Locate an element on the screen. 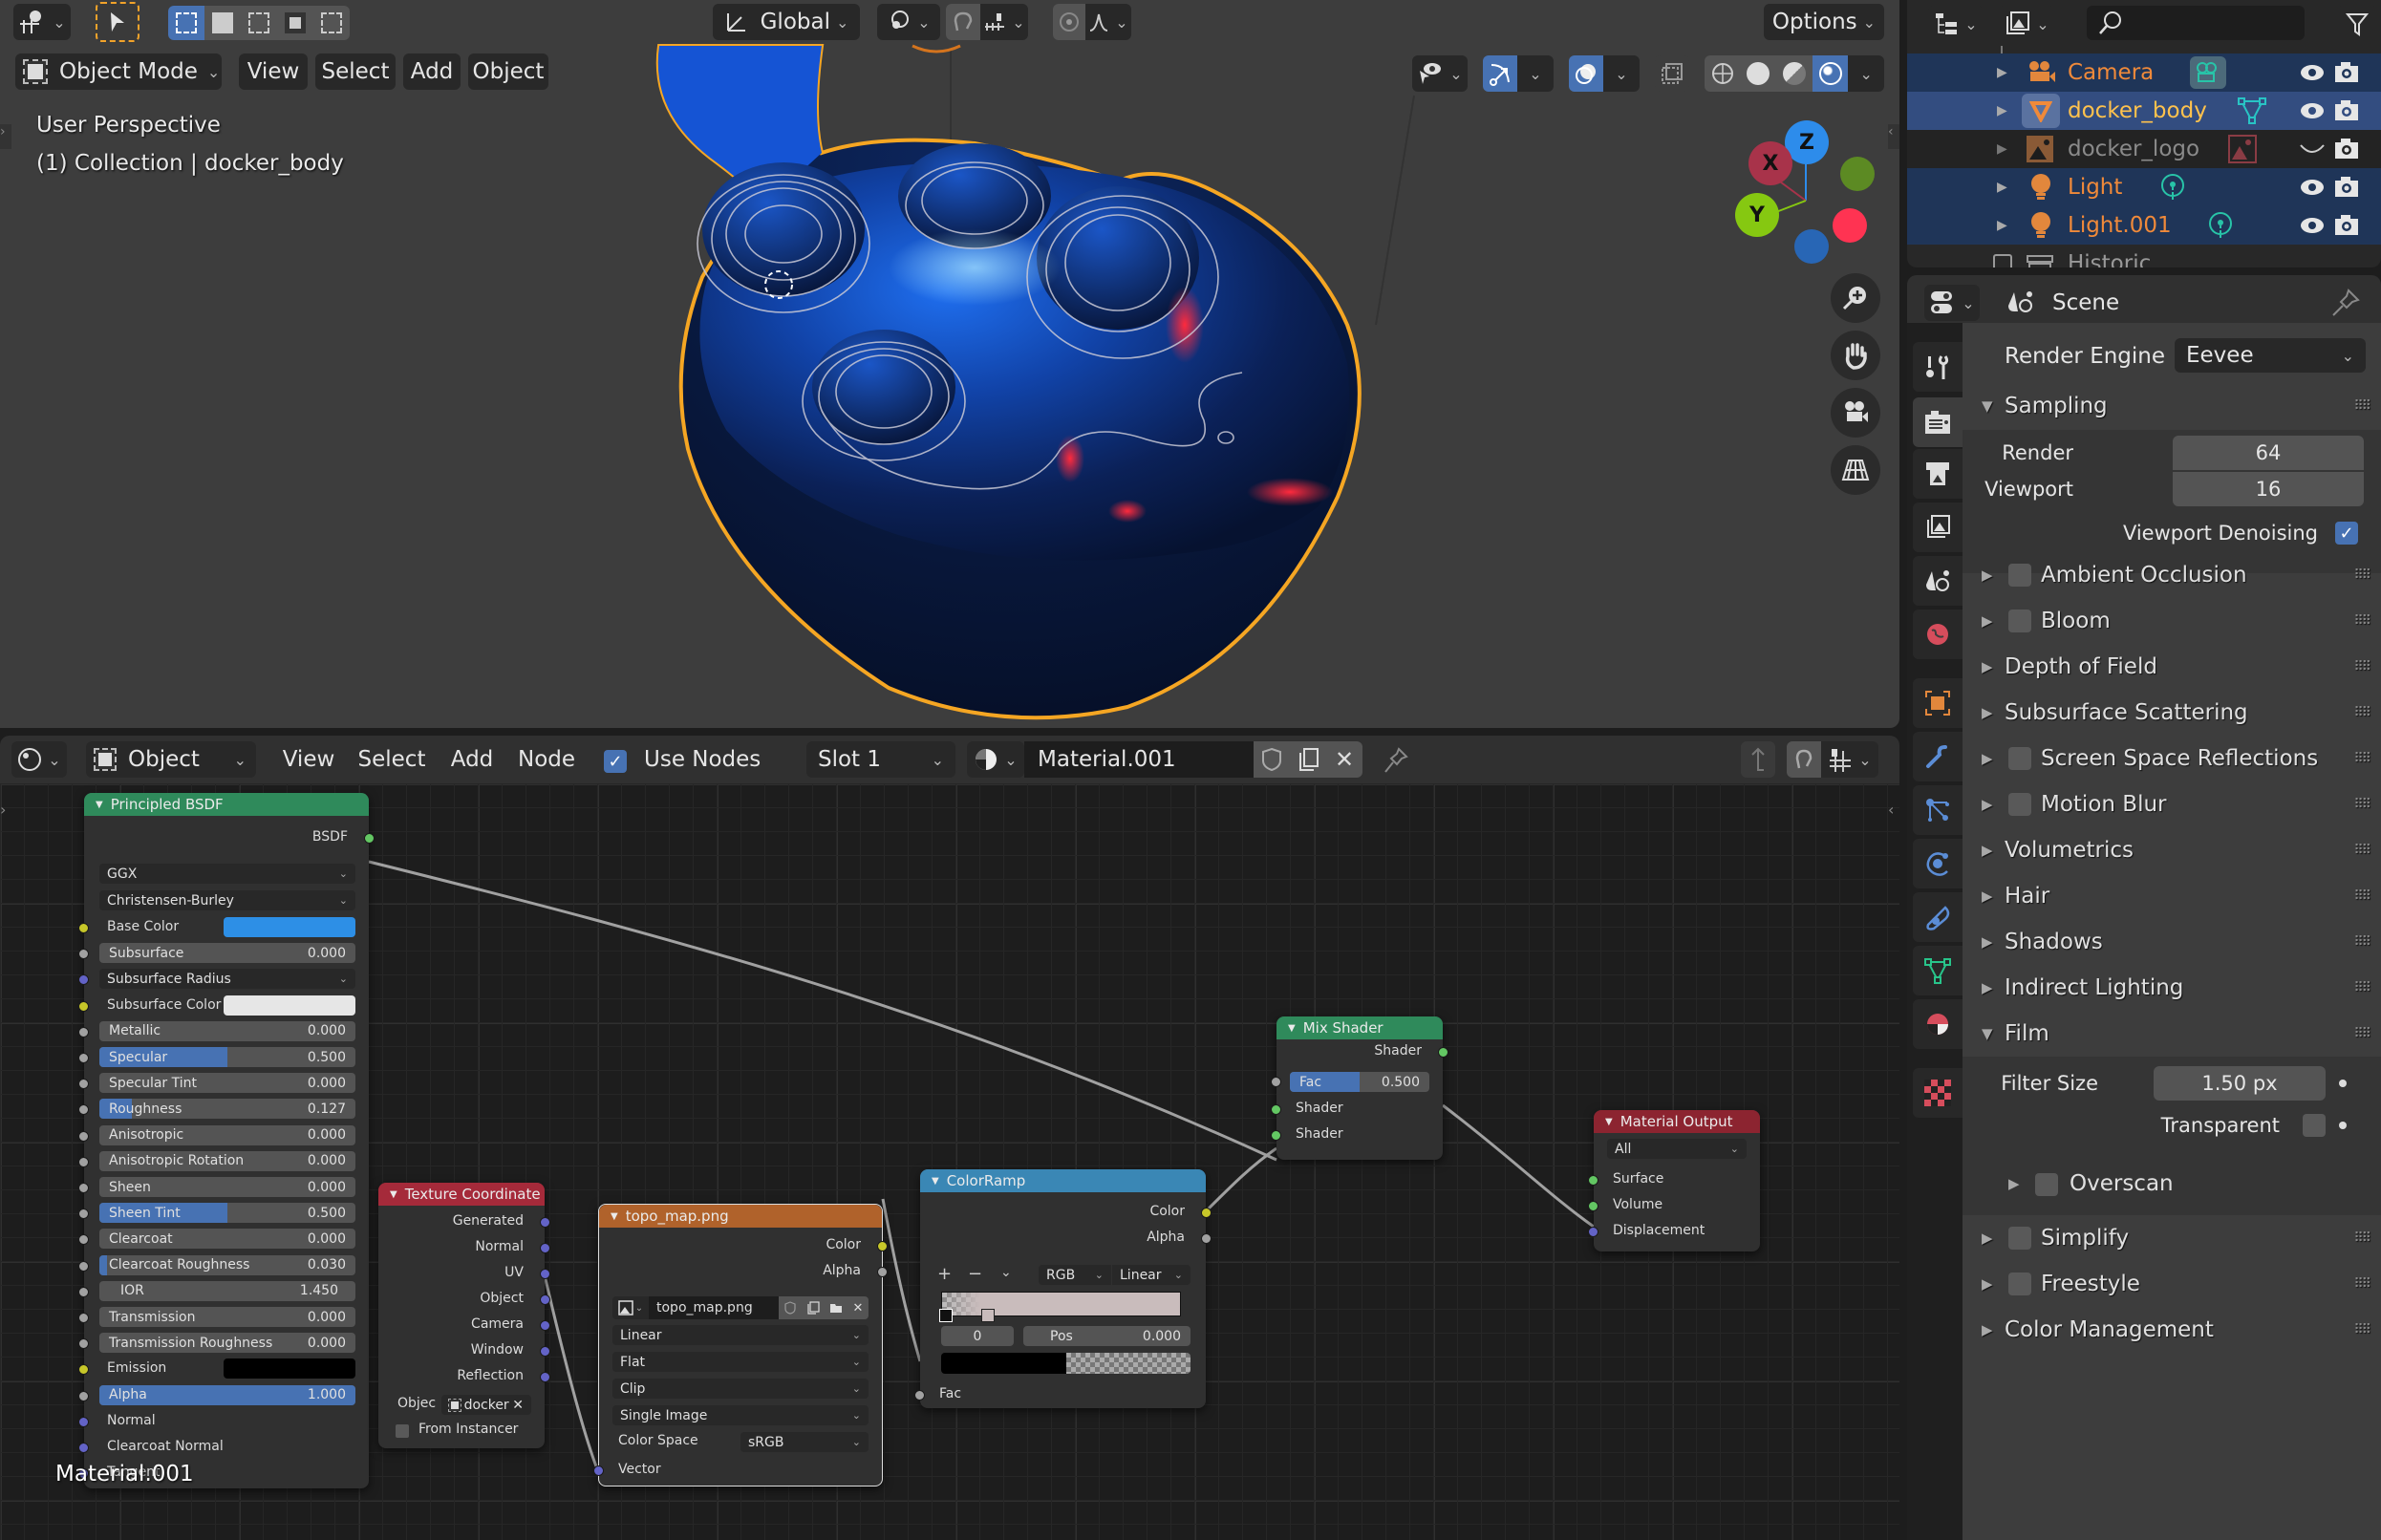 The image size is (2381, 1540). socket-transmission-in is located at coordinates (83, 1318).